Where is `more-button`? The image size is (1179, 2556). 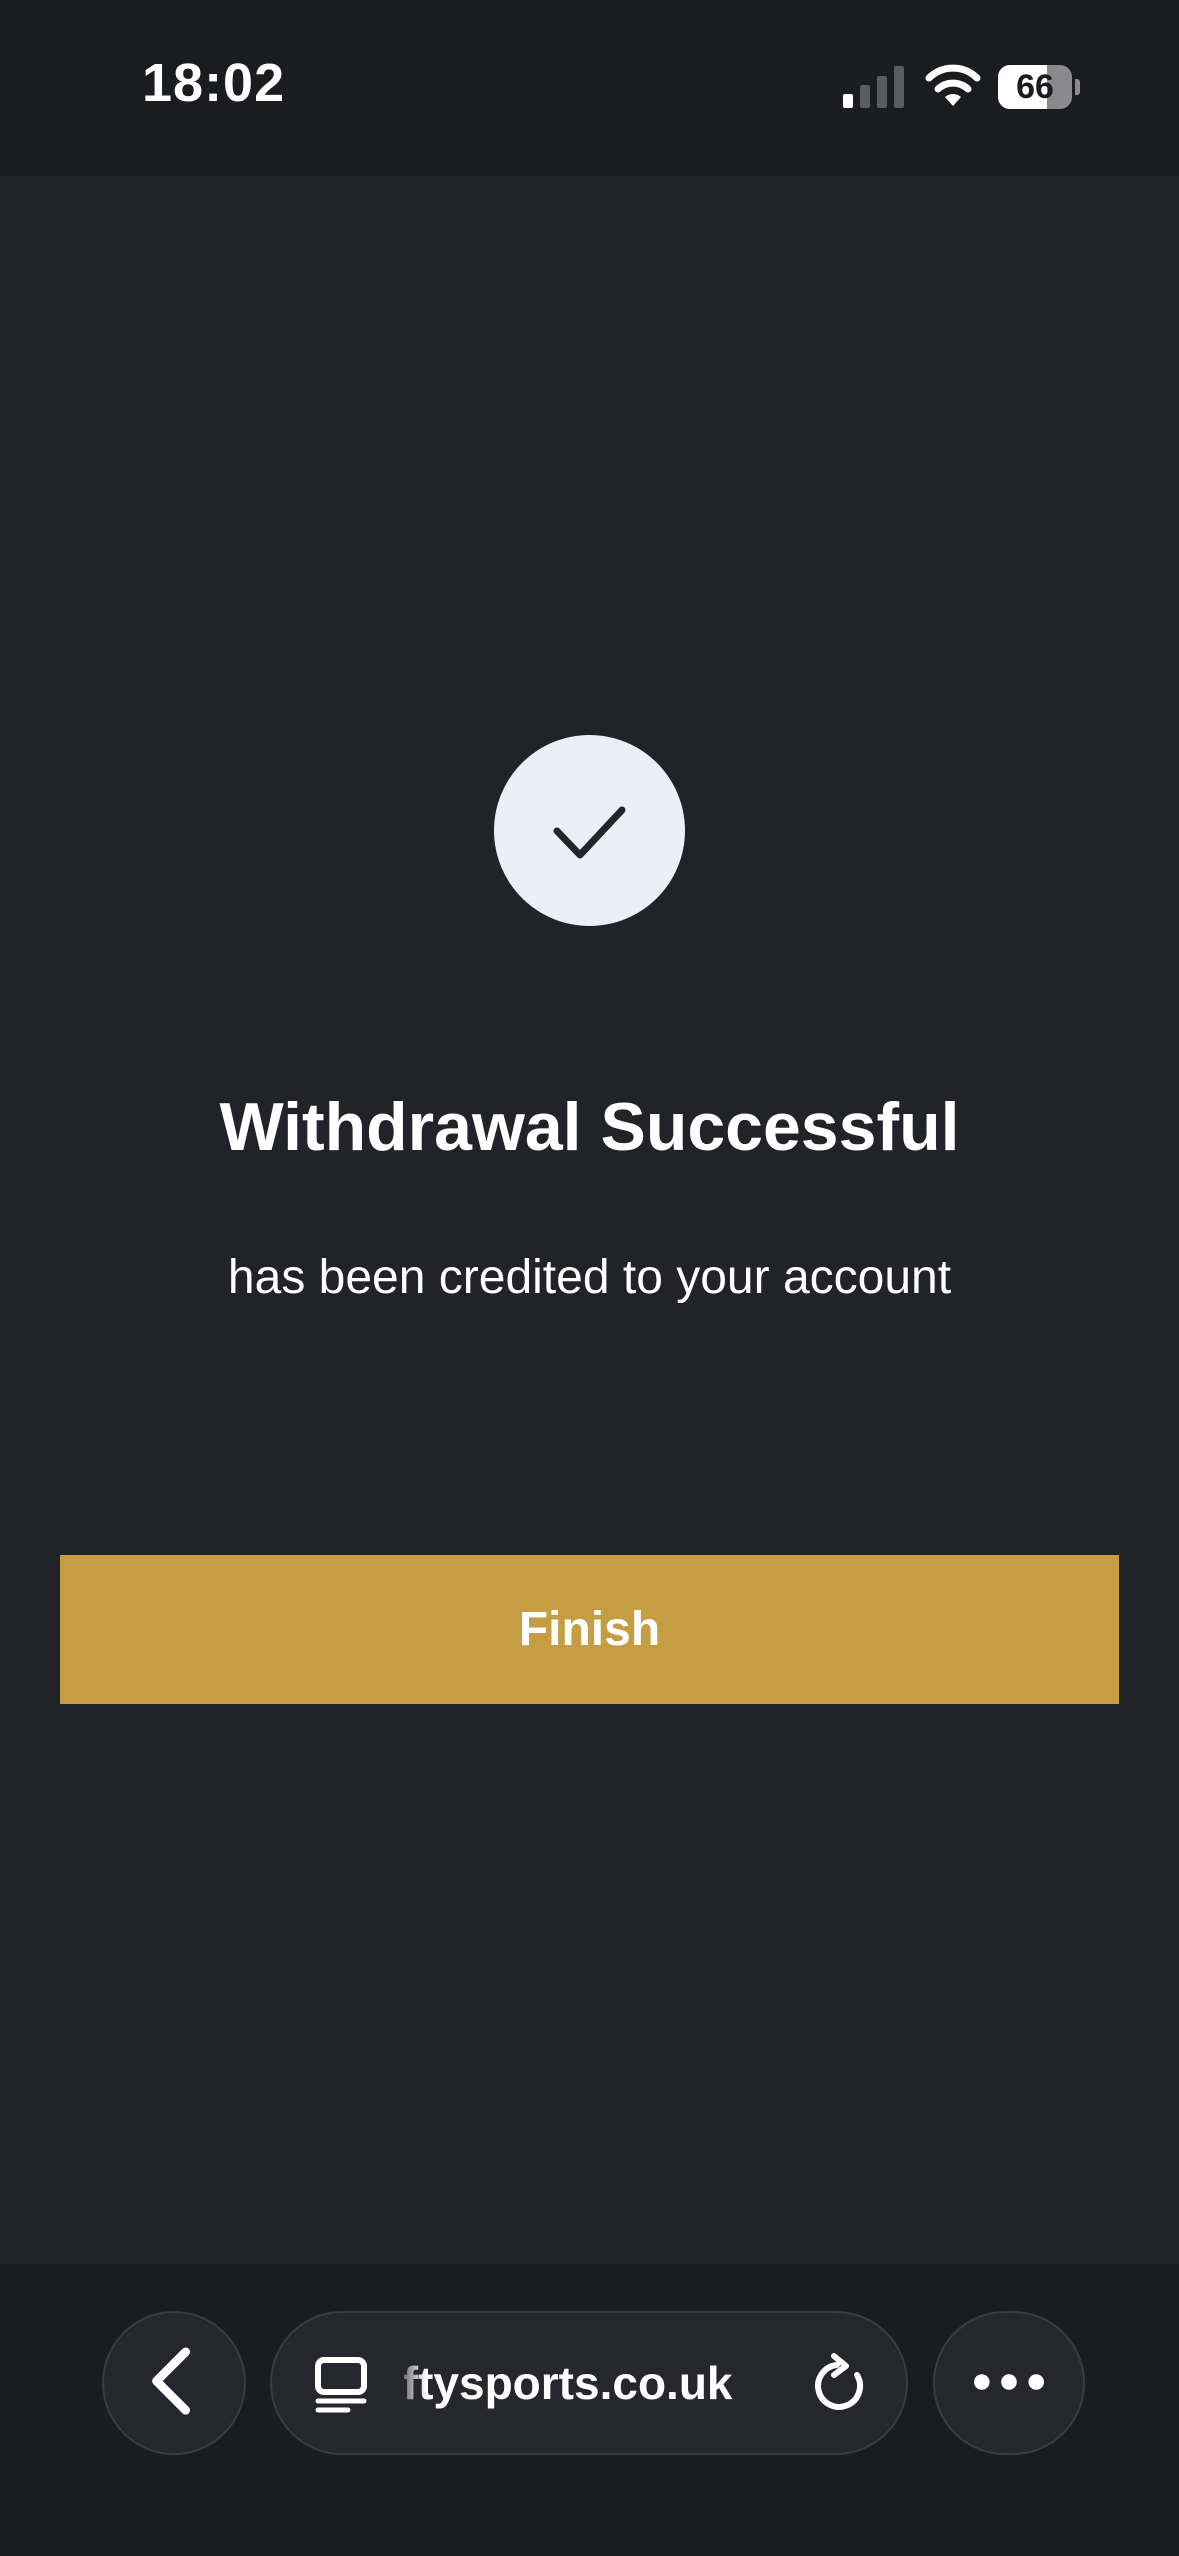 more-button is located at coordinates (1009, 2383).